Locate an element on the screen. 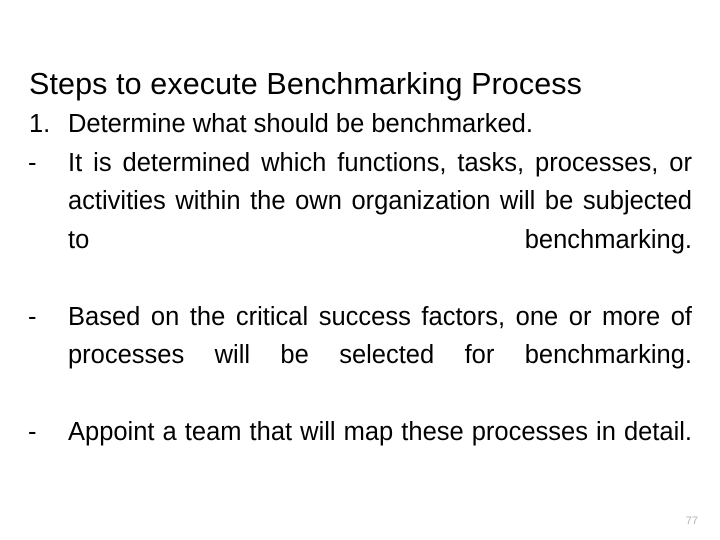 Image resolution: width=720 pixels, height=540 pixels. page-title: Steps to execute Benchmarking Process is located at coordinates (305, 84).